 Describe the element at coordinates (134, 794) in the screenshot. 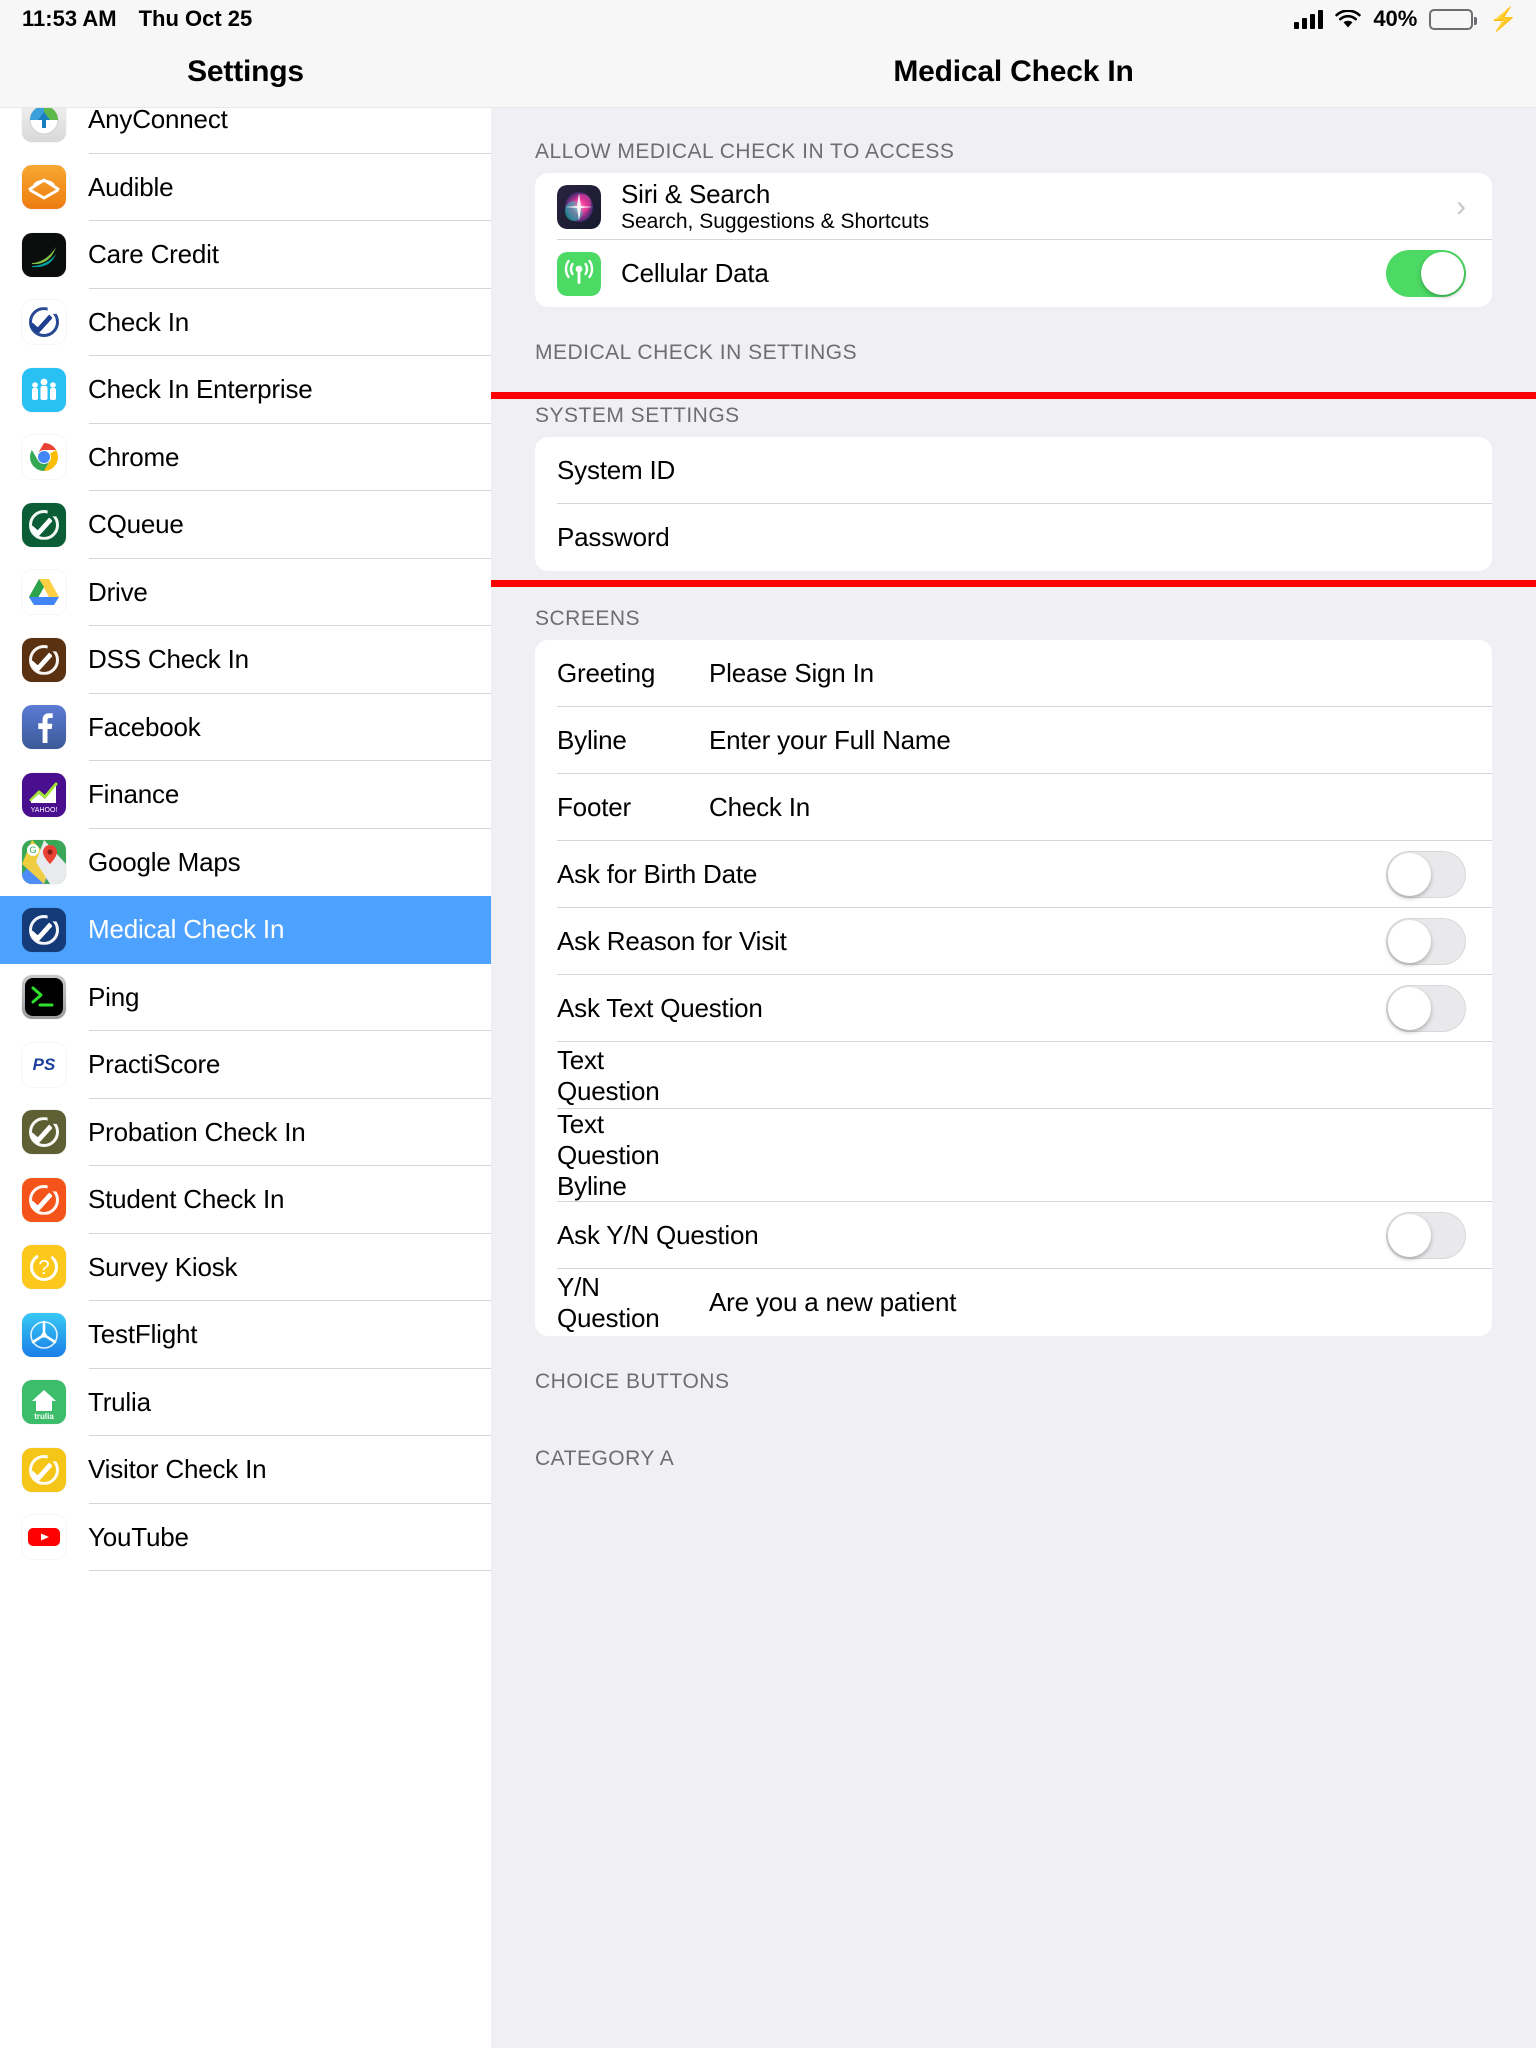

I see `sidebar-item-label: Finance` at that location.